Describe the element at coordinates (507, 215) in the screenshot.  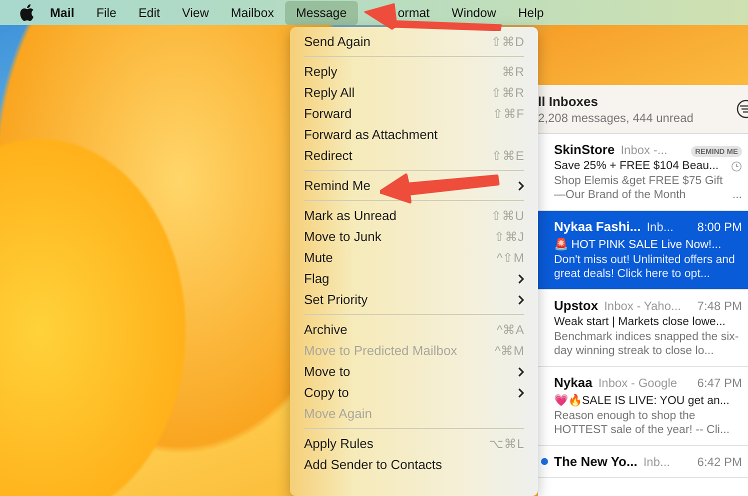
I see `shortcut-label: ⇧⌘U` at that location.